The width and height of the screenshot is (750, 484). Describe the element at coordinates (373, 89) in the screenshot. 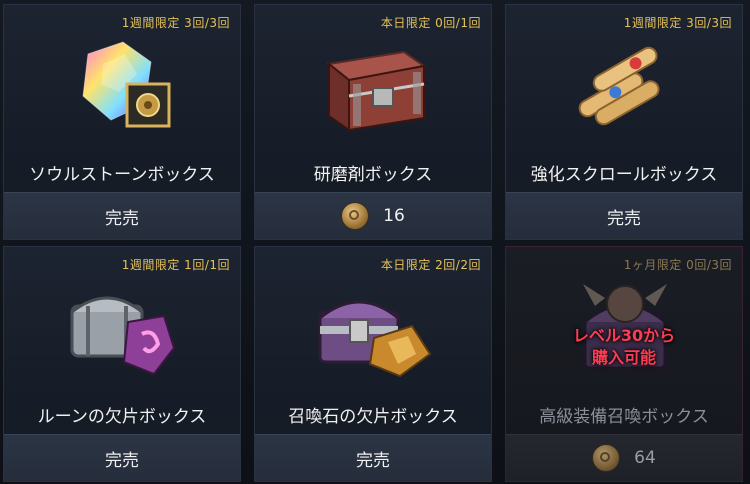

I see `abrasive-box-icon` at that location.